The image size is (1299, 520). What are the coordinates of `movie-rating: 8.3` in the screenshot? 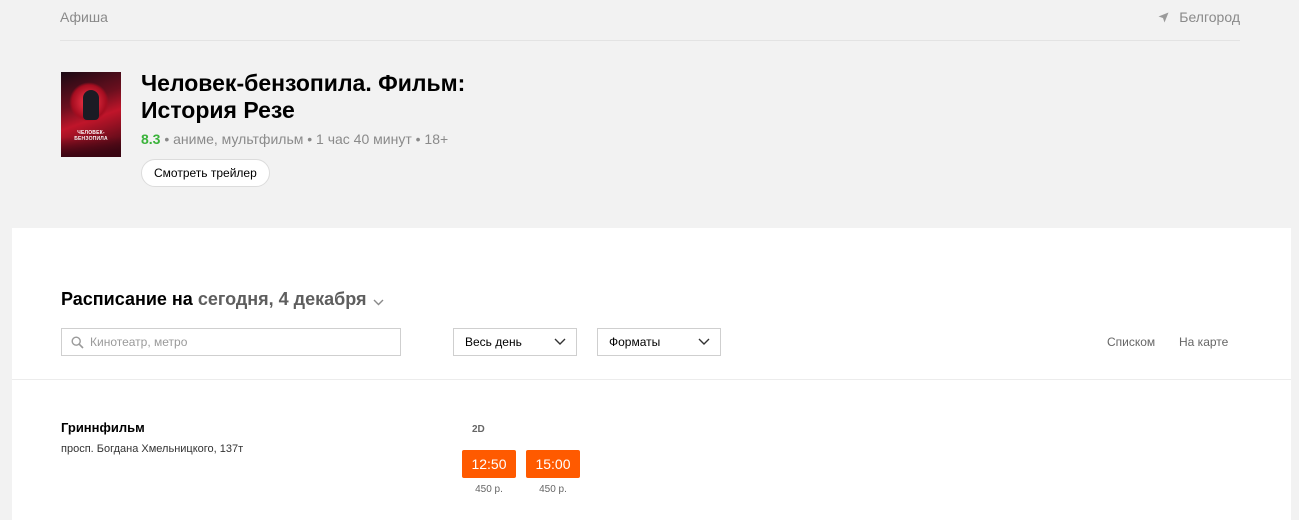 It's located at (151, 139).